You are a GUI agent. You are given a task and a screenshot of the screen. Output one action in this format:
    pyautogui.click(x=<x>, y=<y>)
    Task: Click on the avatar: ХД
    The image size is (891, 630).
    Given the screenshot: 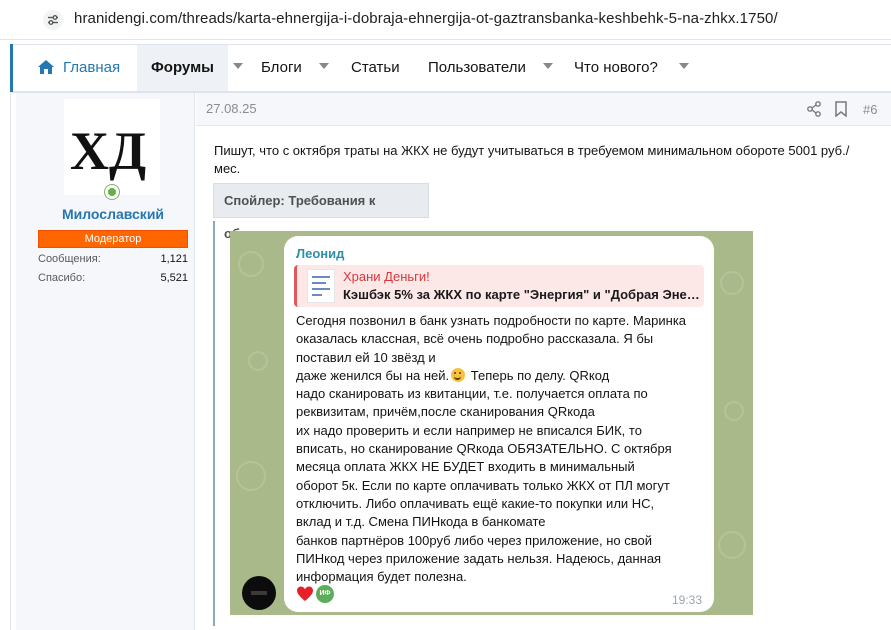 What is the action you would take?
    pyautogui.click(x=112, y=147)
    